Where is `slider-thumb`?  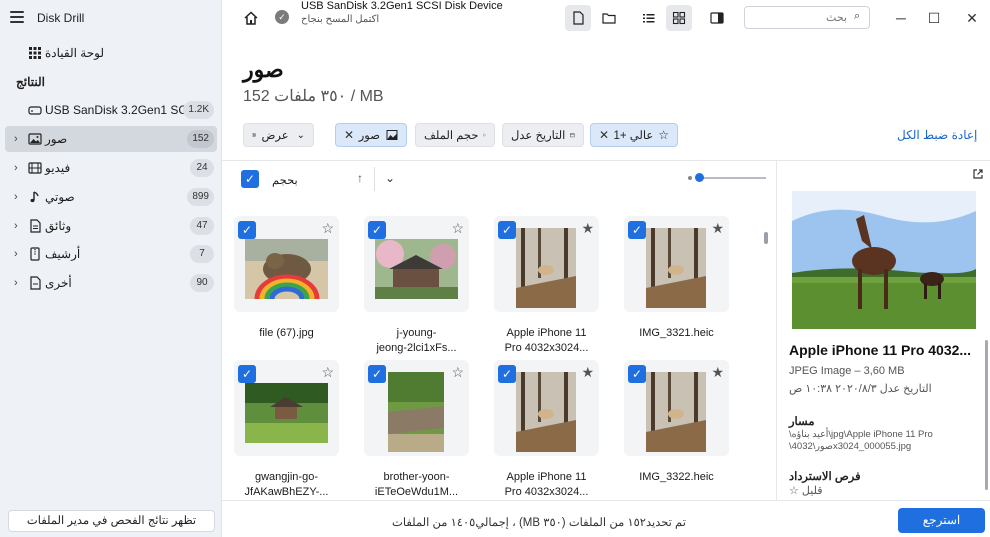 slider-thumb is located at coordinates (699, 177).